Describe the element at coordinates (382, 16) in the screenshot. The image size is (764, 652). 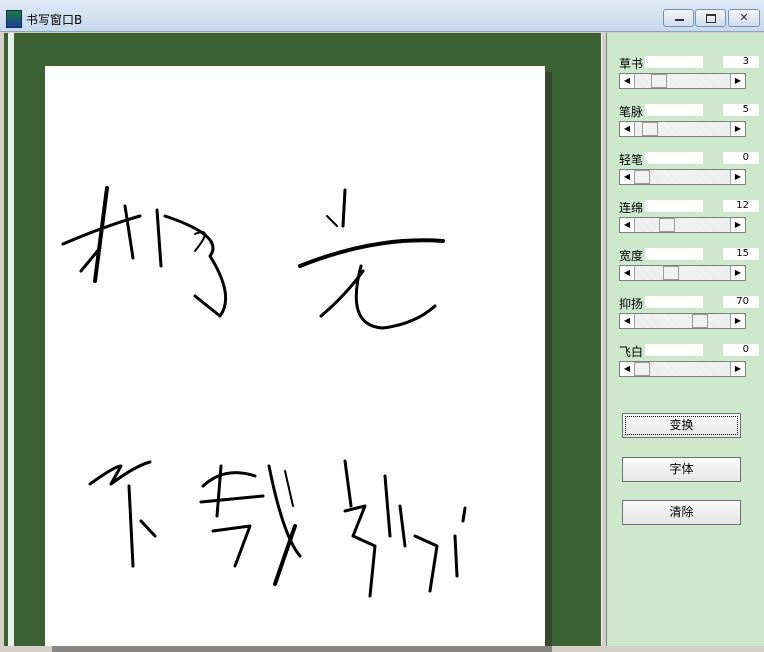
I see `title-bar: 书写窗口B ✕` at that location.